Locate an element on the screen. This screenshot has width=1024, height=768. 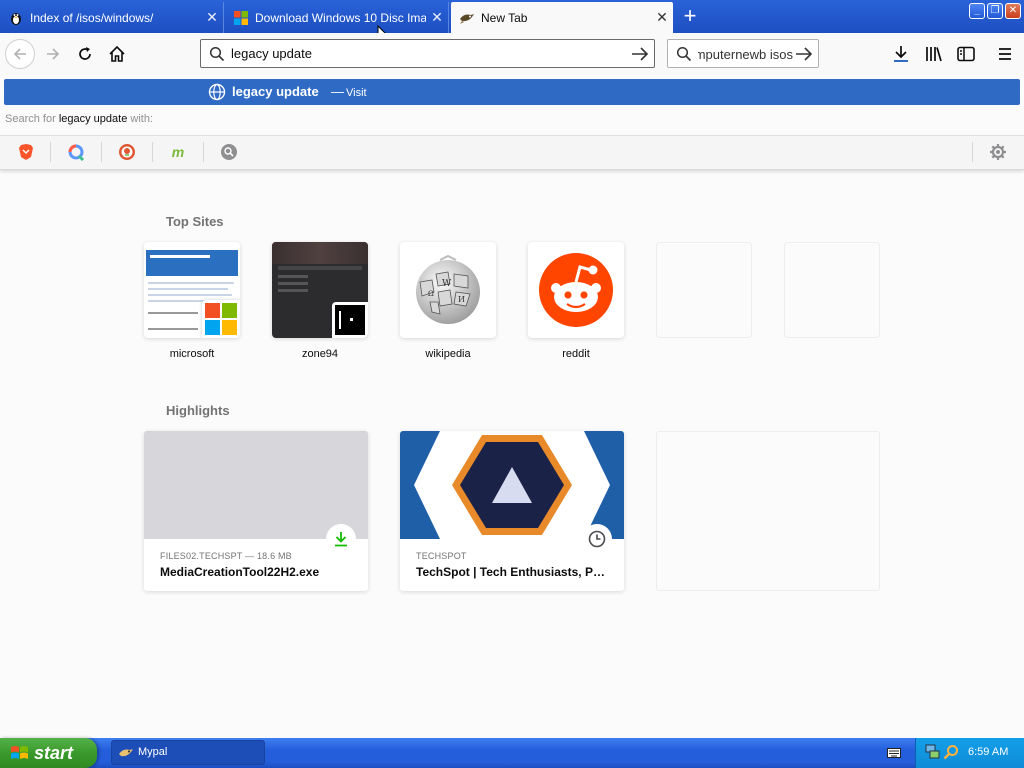
autocomplete-suggestion: legacy update — Visit is located at coordinates (512, 92).